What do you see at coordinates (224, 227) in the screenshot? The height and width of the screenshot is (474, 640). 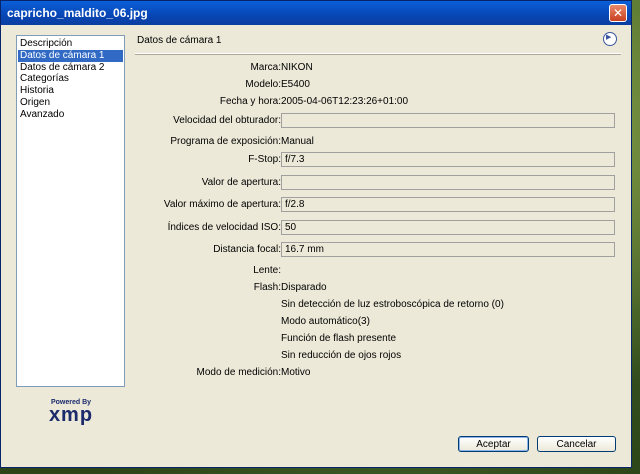 I see `field-label: Índices de velocidad ISO:` at bounding box center [224, 227].